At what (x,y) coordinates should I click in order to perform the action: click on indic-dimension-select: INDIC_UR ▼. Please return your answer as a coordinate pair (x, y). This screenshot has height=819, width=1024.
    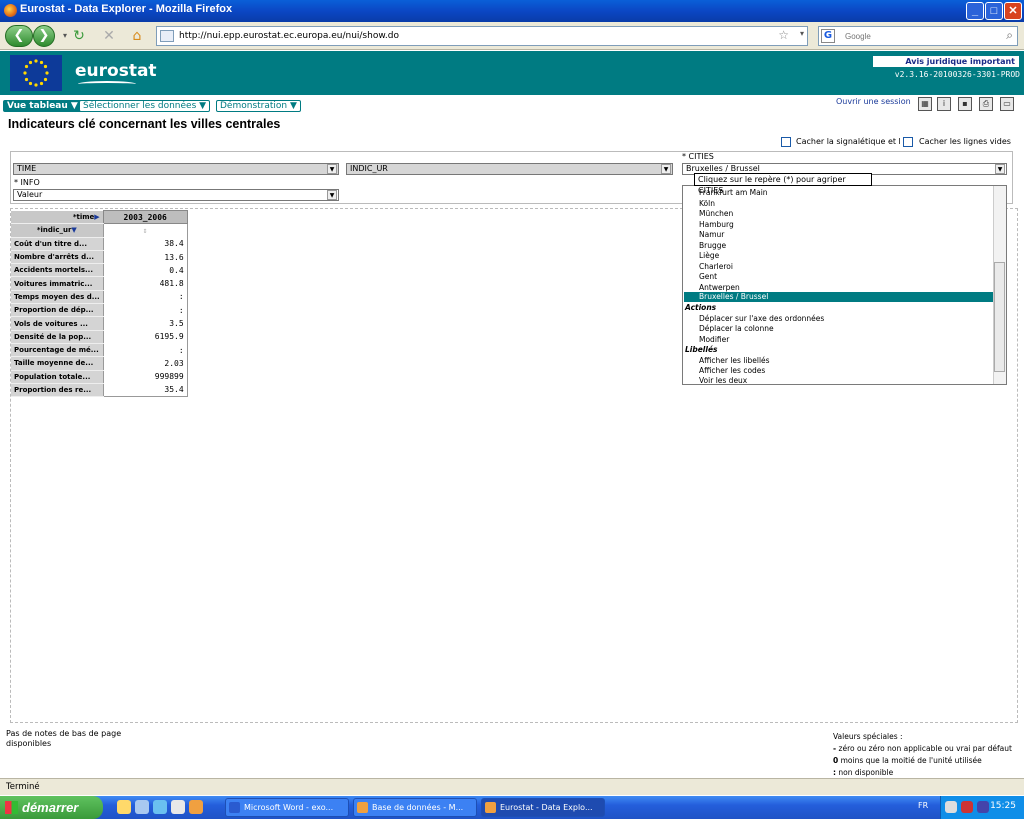
    Looking at the image, I should click on (509, 169).